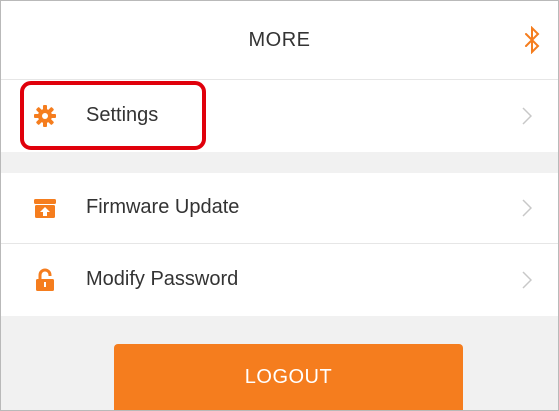 This screenshot has height=411, width=559. What do you see at coordinates (45, 116) in the screenshot?
I see `gear-icon` at bounding box center [45, 116].